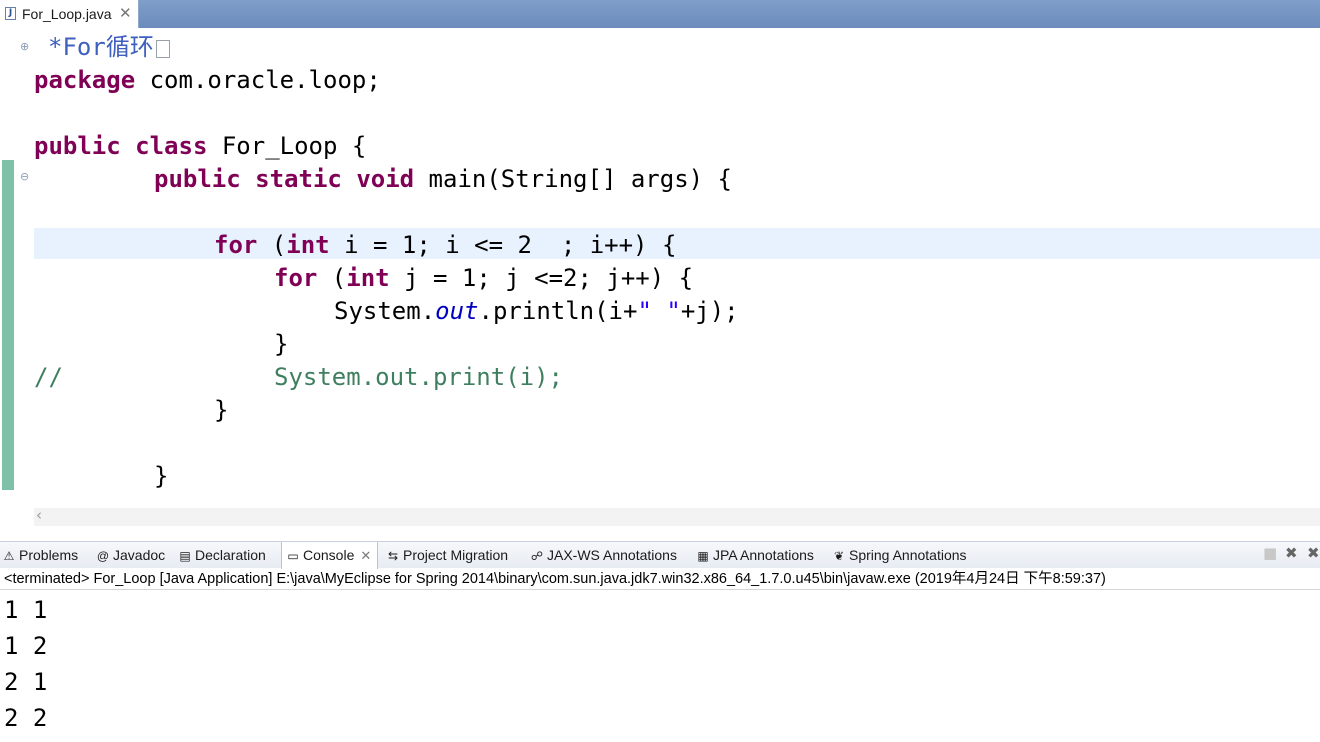  Describe the element at coordinates (484, 278) in the screenshot. I see `code-line-inner-for: for (int j = 1; j <=2; j++) {` at that location.